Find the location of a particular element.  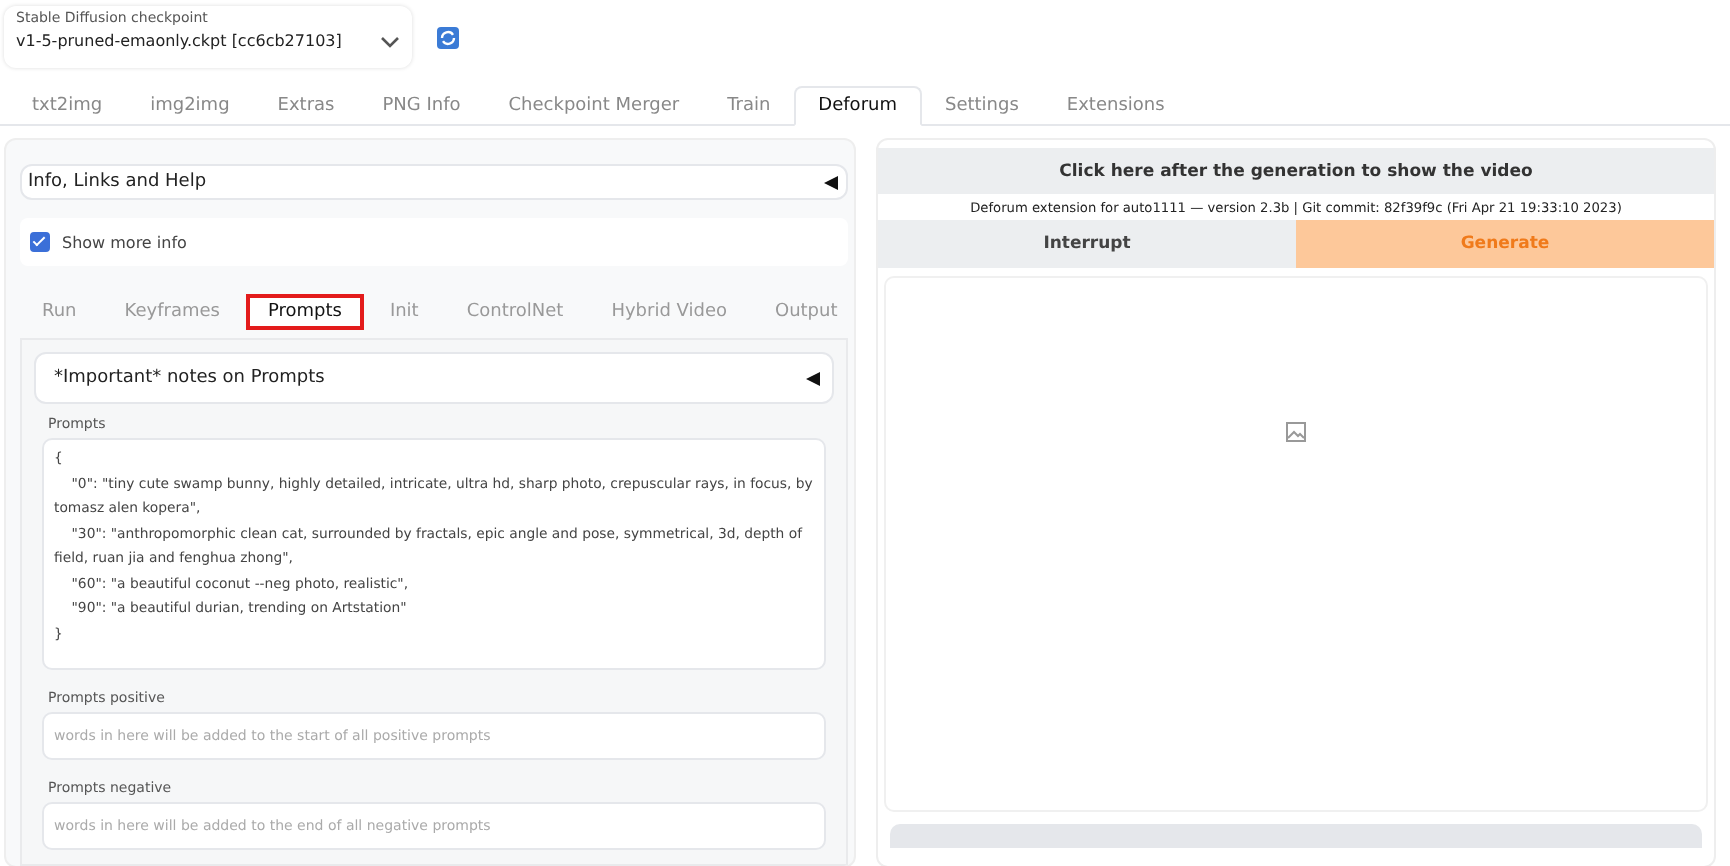

tab: Run is located at coordinates (59, 312).